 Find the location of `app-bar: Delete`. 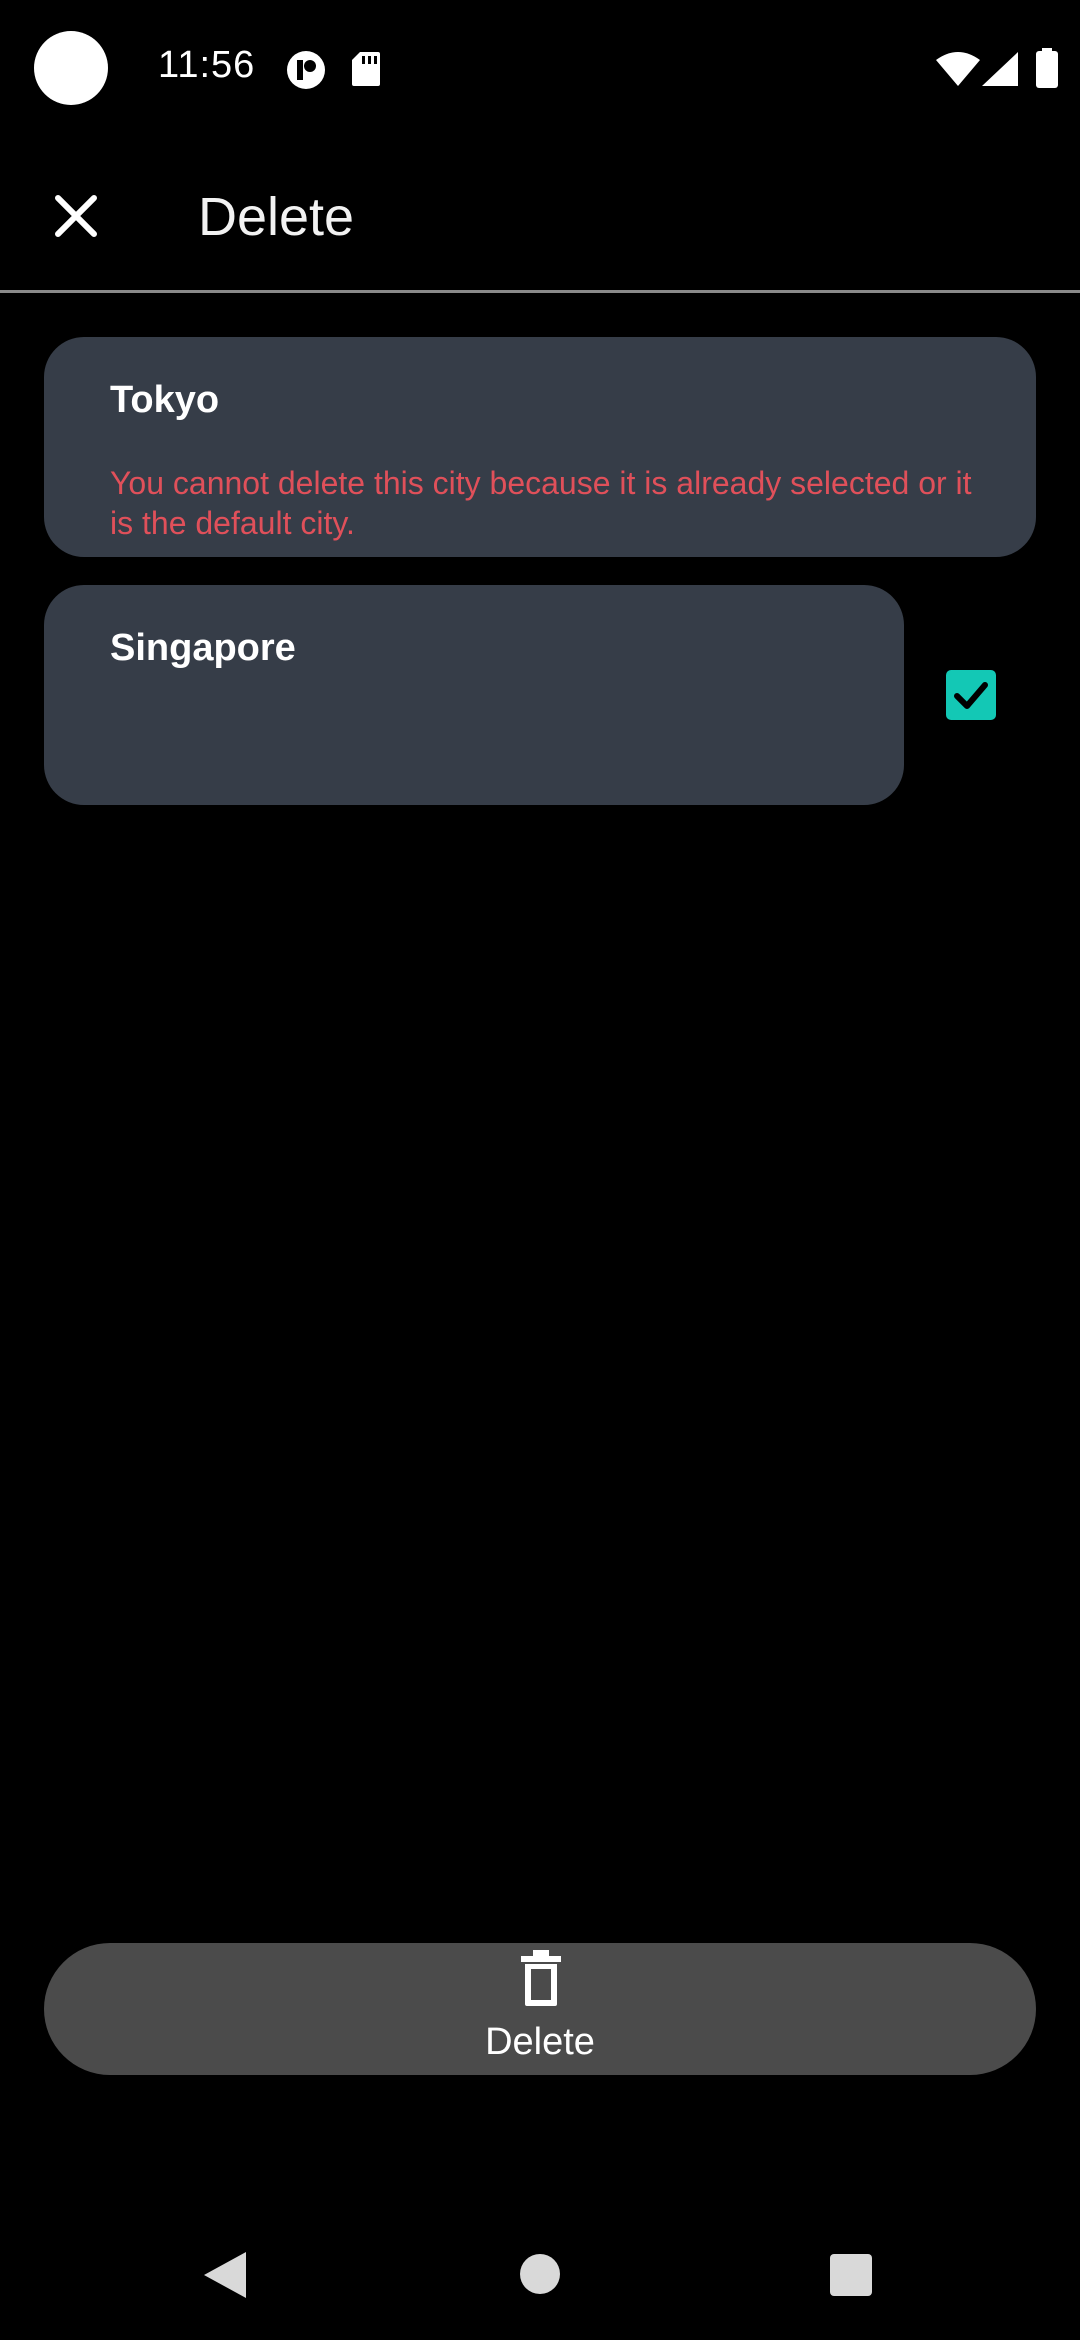

app-bar: Delete is located at coordinates (540, 215).